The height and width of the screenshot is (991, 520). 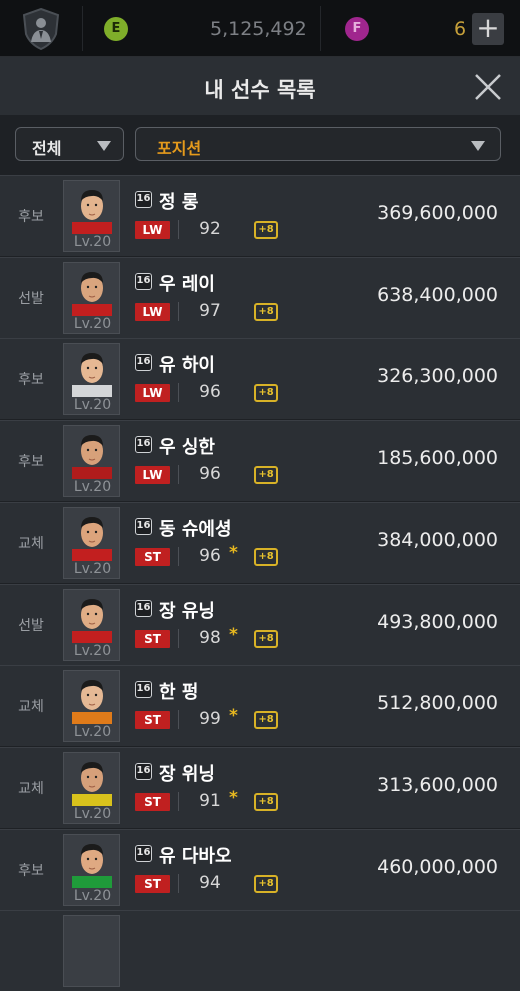 I want to click on player-name: 우 레이, so click(x=187, y=284).